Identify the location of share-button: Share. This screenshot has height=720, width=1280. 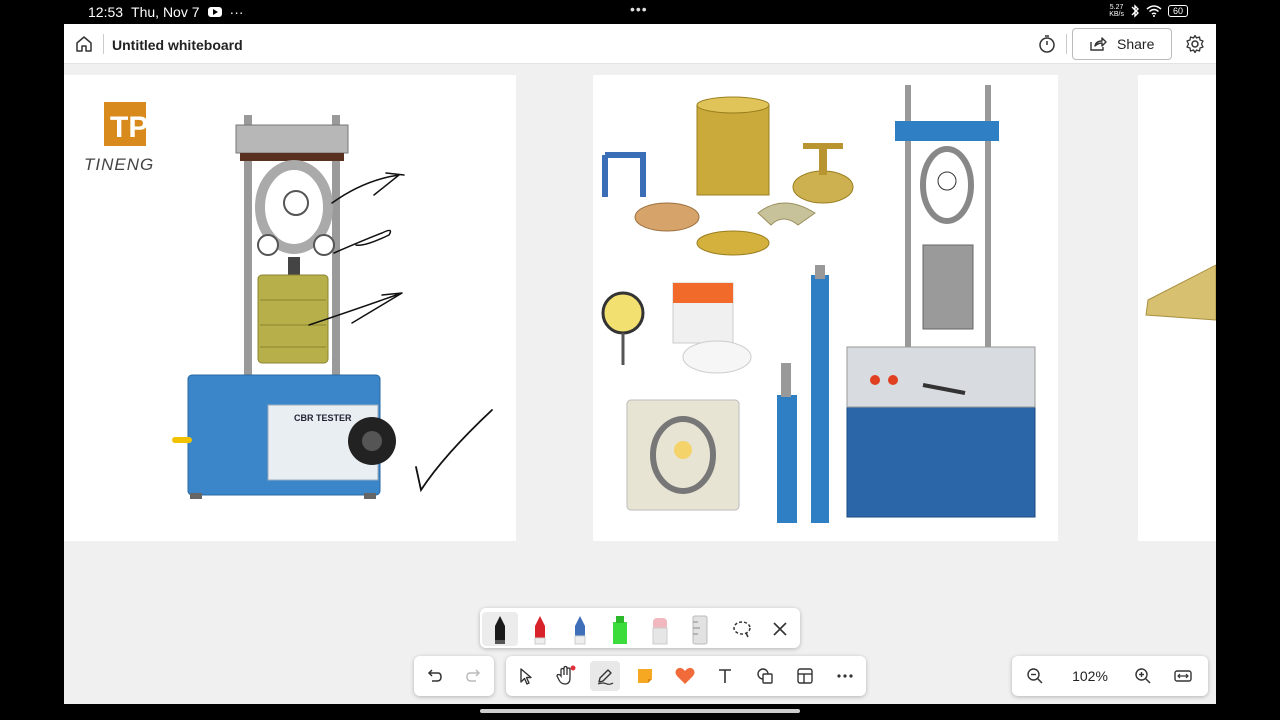
(1122, 44).